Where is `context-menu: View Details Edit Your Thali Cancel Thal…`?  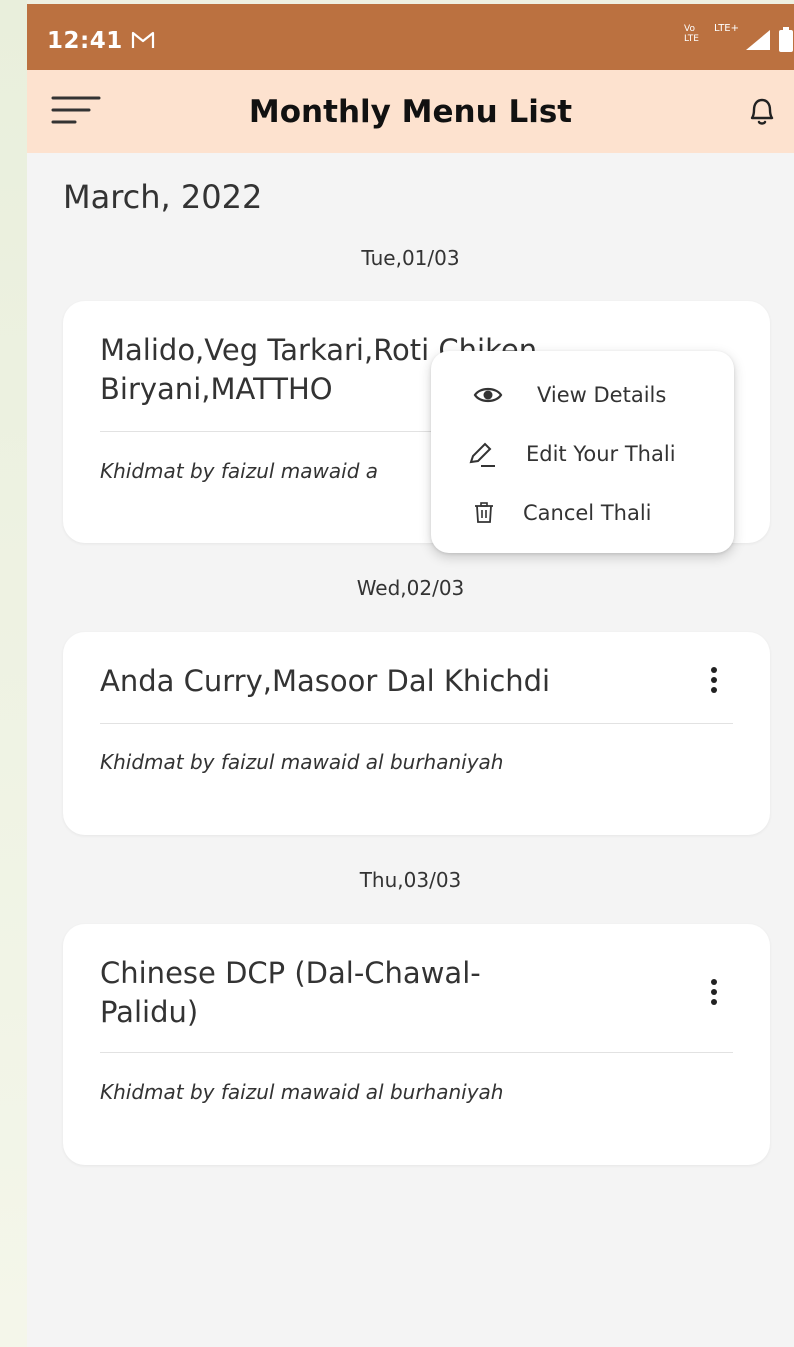
context-menu: View Details Edit Your Thali Cancel Thal… is located at coordinates (582, 452).